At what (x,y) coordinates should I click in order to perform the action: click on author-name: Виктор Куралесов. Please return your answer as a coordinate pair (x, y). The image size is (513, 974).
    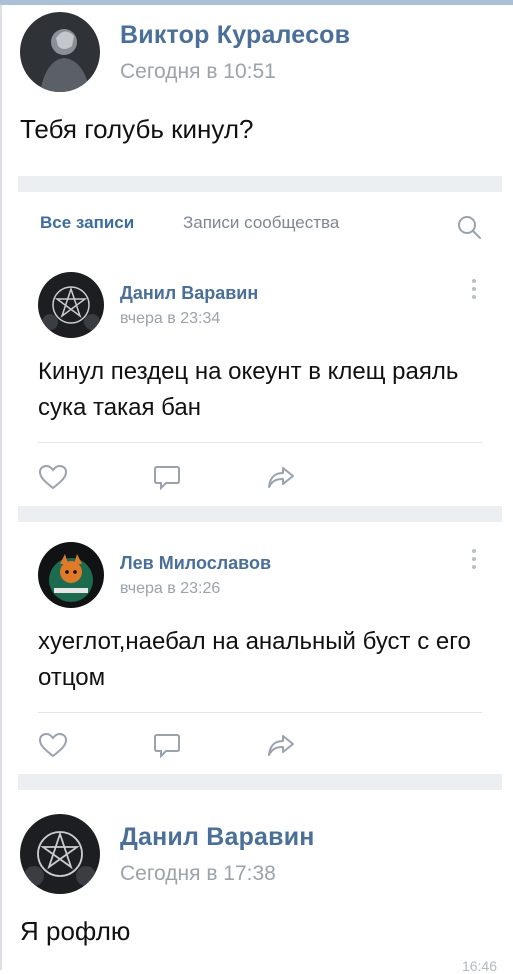
    Looking at the image, I should click on (235, 35).